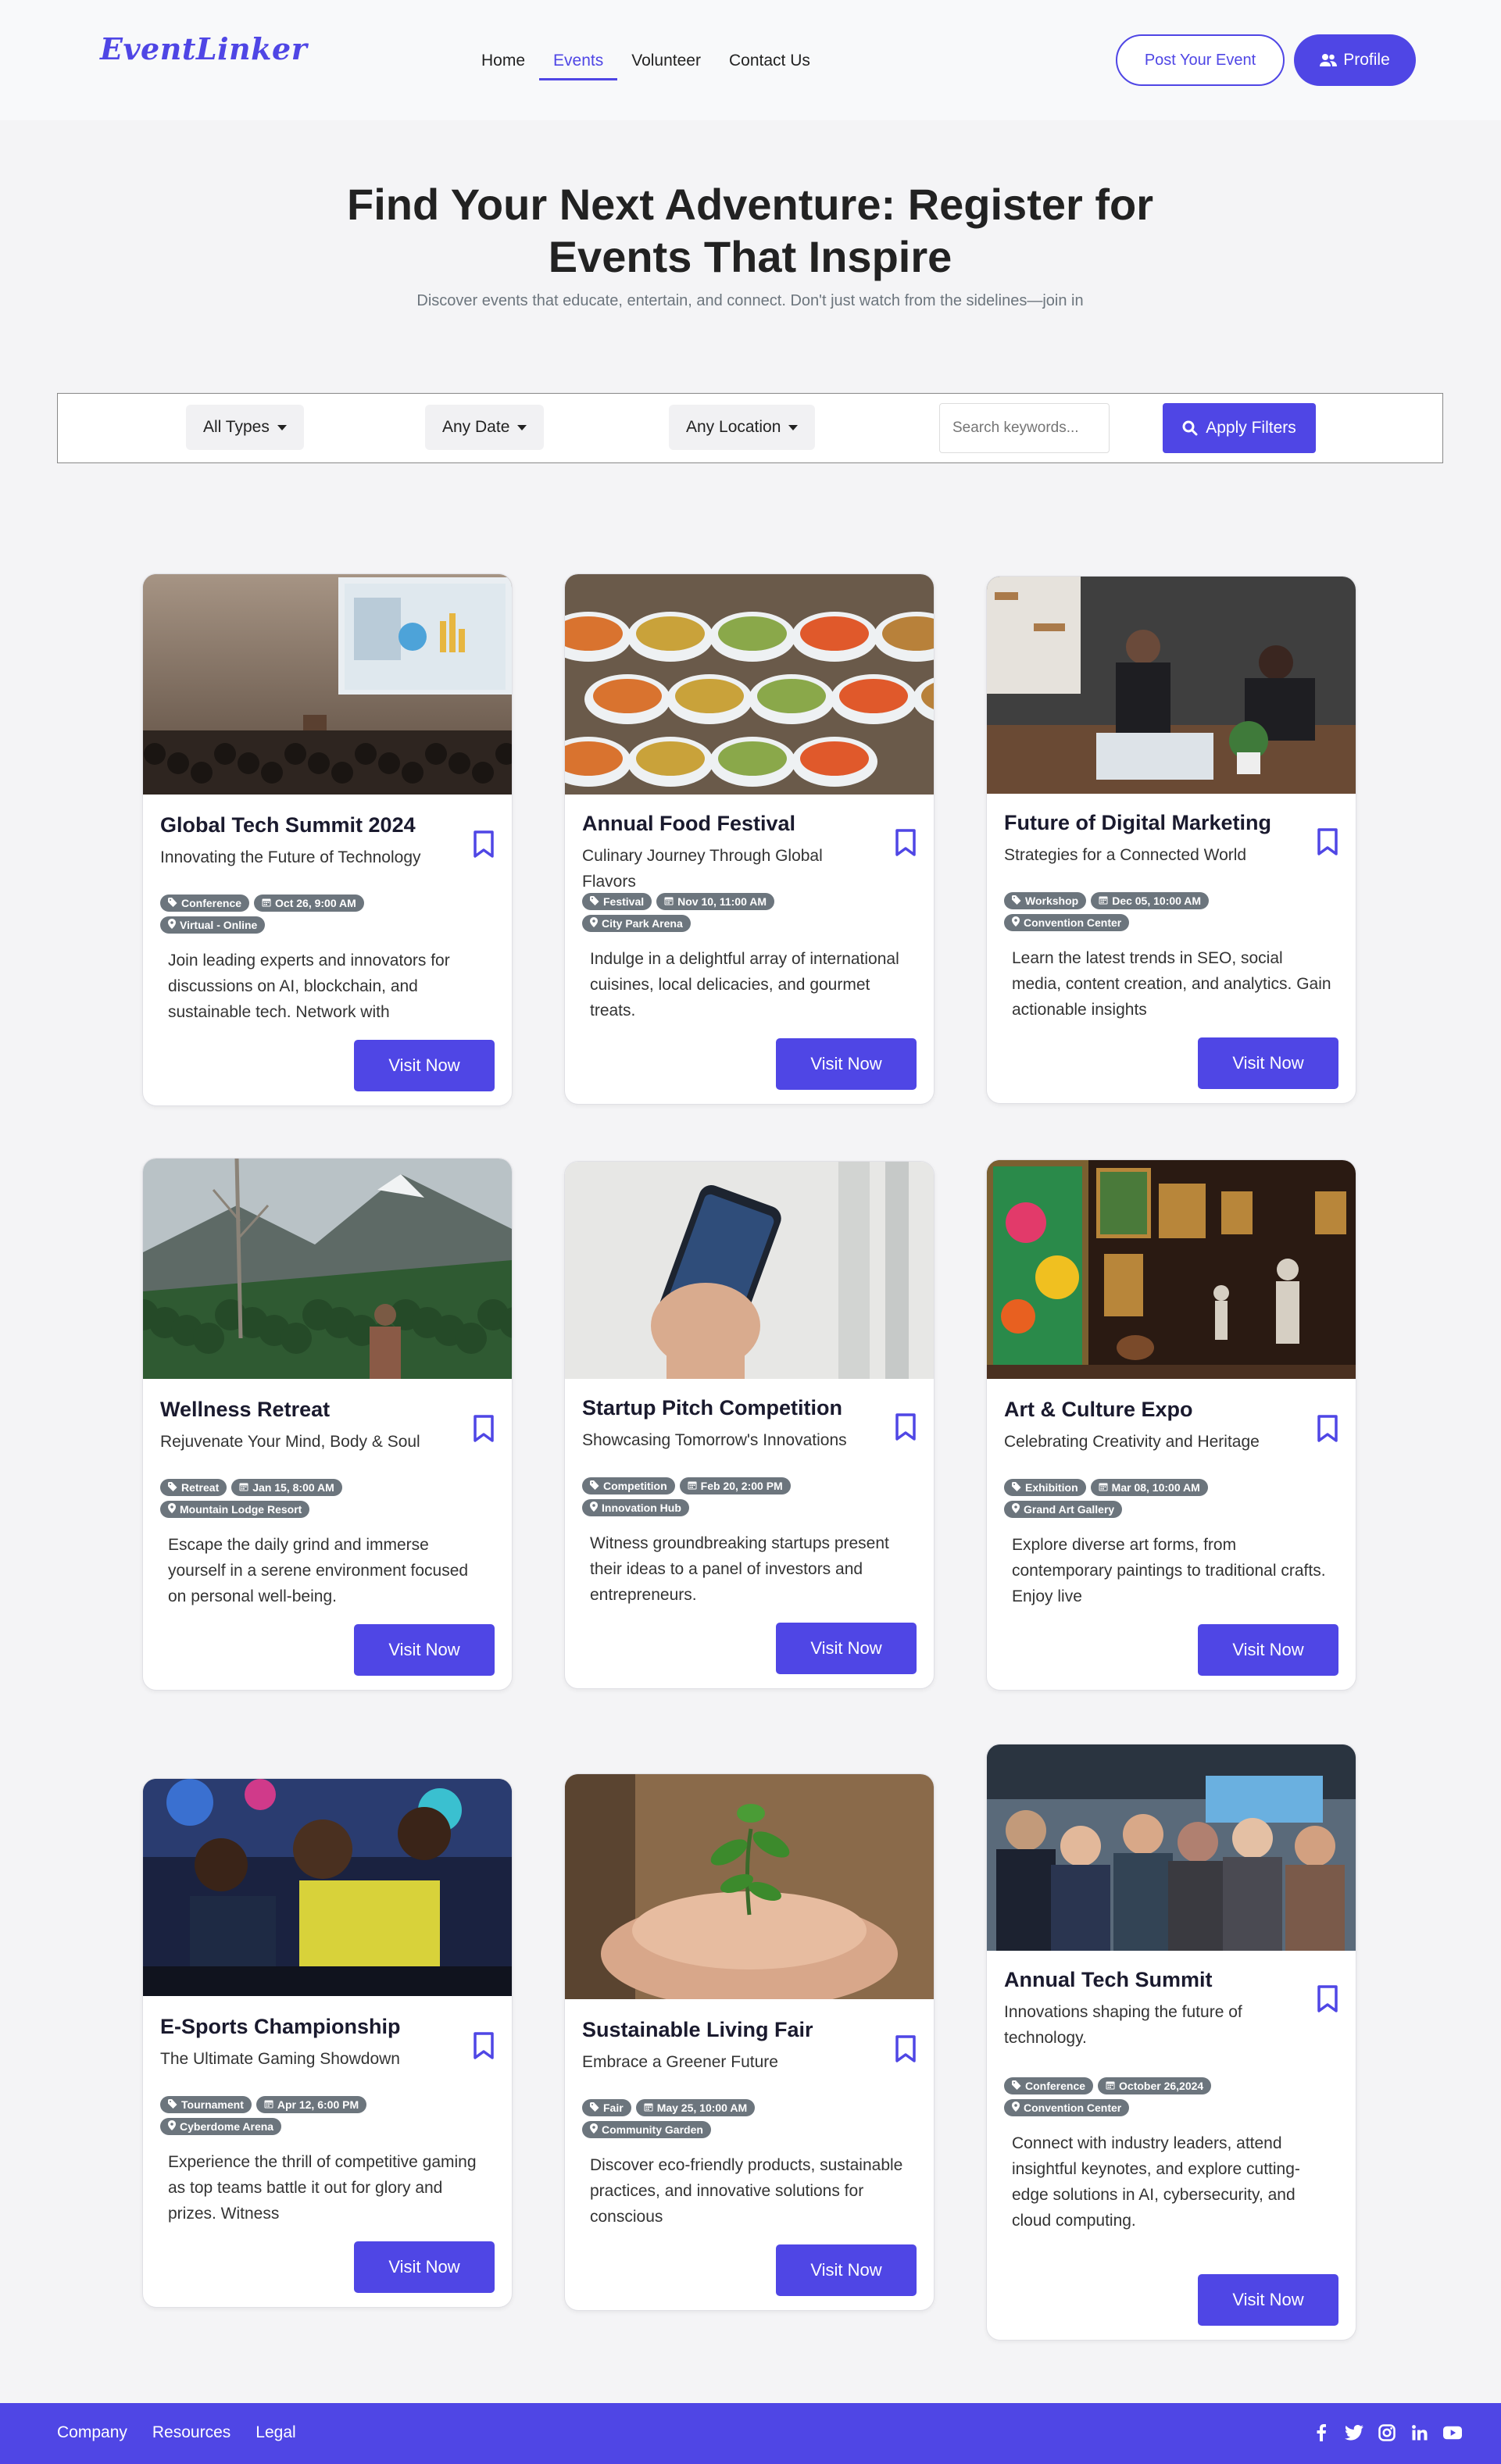 The width and height of the screenshot is (1501, 2464). Describe the element at coordinates (191, 2432) in the screenshot. I see `footer-link-resources: Resources` at that location.